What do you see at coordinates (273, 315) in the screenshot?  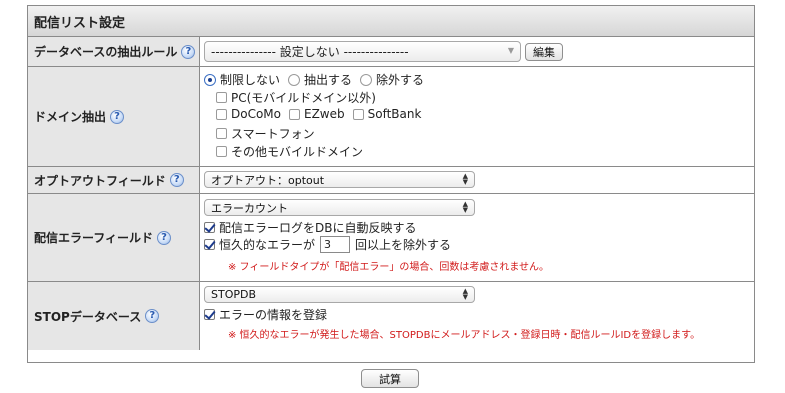 I see `register-error-label: エラーの情報を登録` at bounding box center [273, 315].